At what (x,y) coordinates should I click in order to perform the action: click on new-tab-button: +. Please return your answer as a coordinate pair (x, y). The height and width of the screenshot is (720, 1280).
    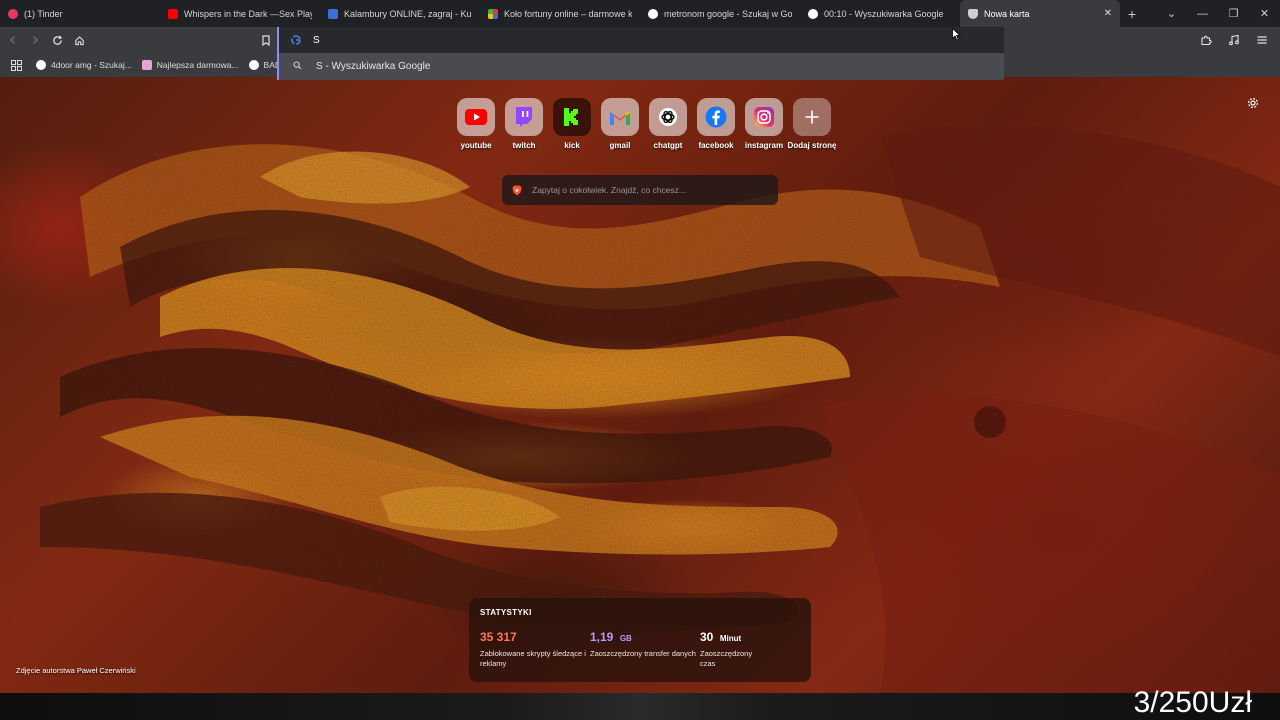
    Looking at the image, I should click on (1132, 13).